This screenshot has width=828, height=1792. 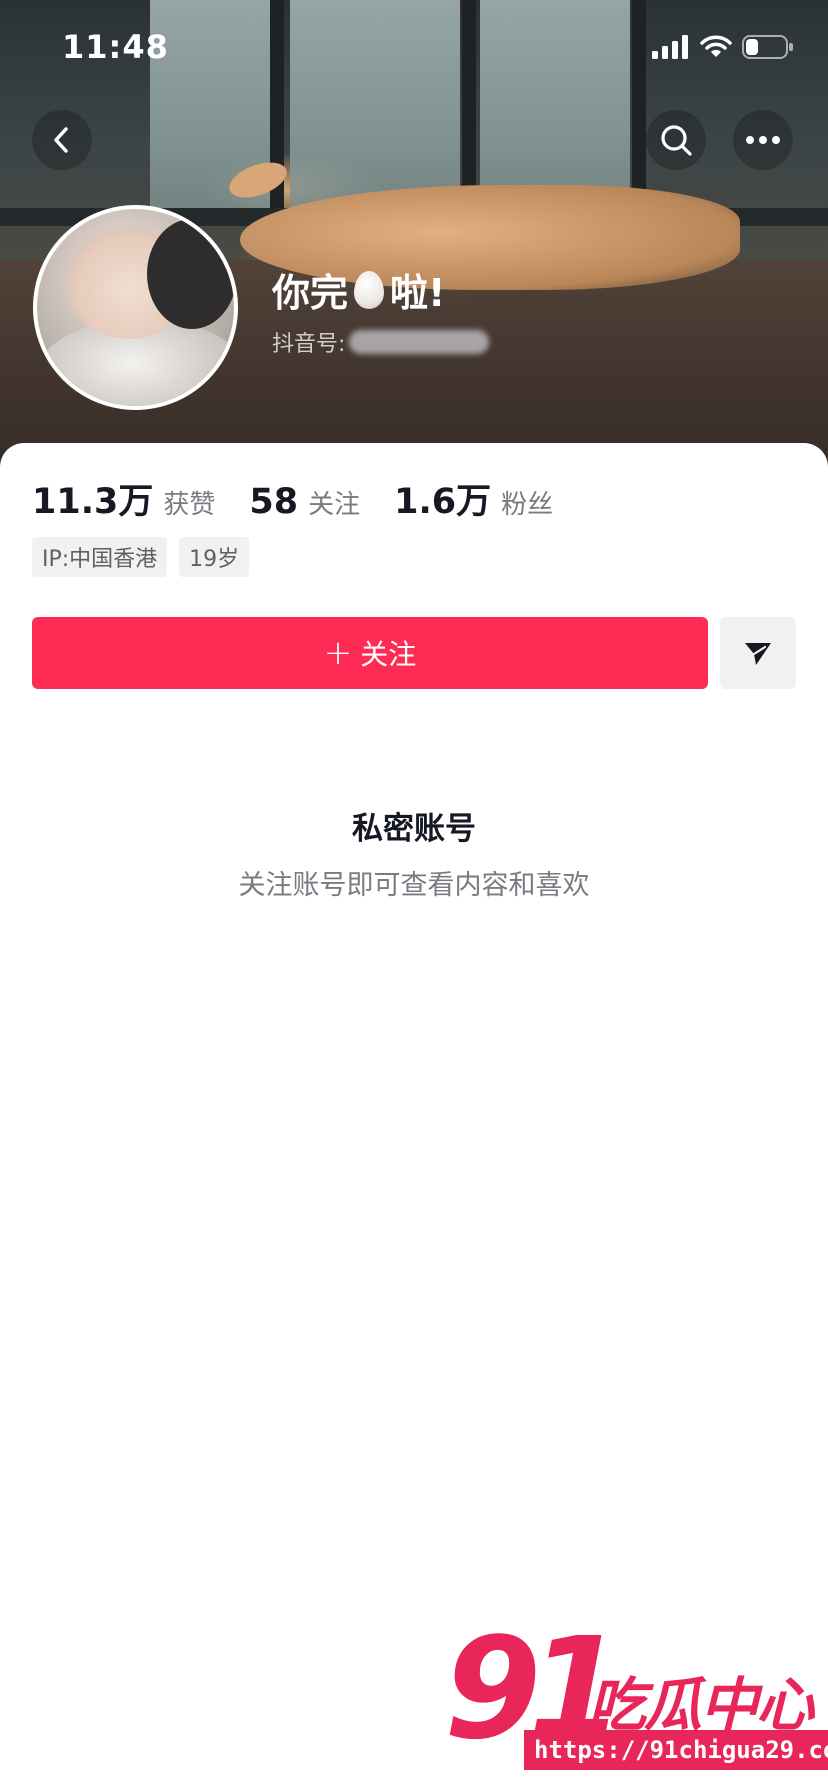 What do you see at coordinates (338, 653) in the screenshot?
I see `plus-icon: +` at bounding box center [338, 653].